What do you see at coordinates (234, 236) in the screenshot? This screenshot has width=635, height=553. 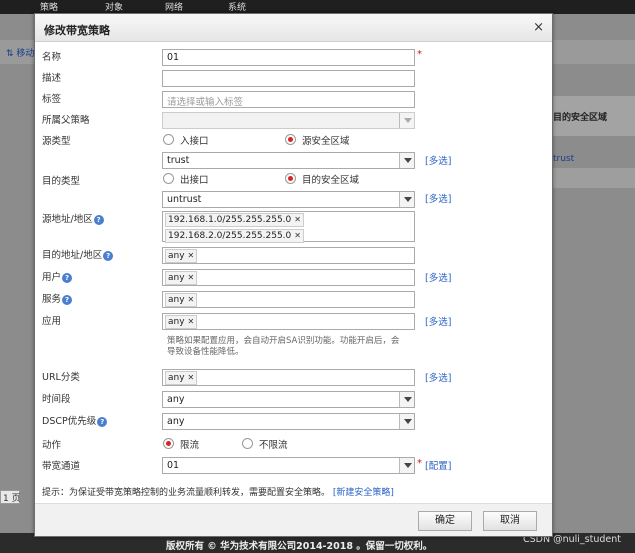 I see `source-address-tag: 192.168.2.0/255.255.255.0 ✕` at bounding box center [234, 236].